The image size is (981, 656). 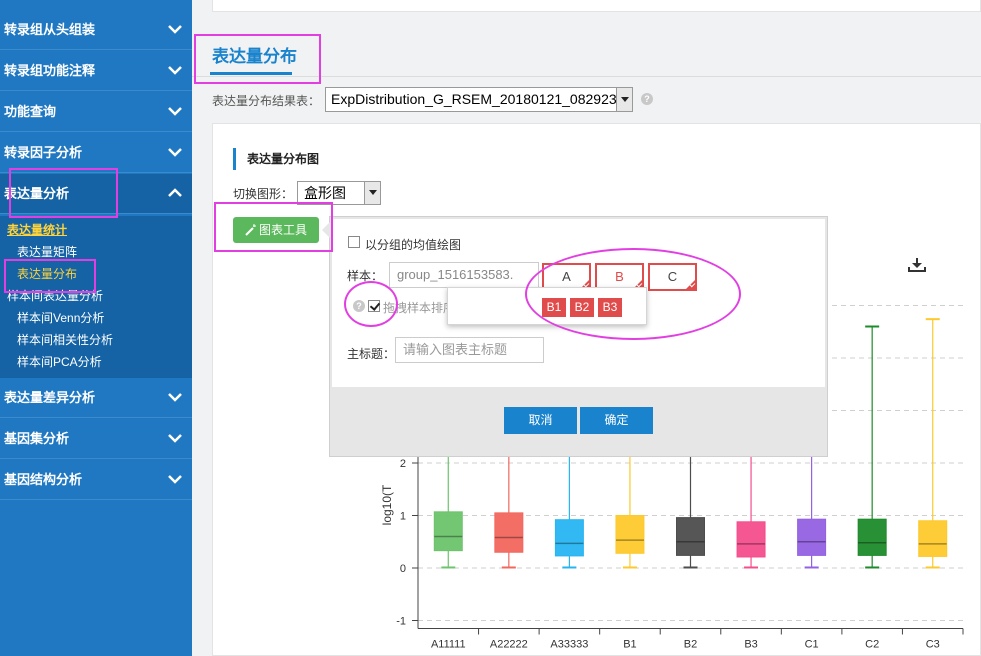 I want to click on check-corner-icon, so click(x=690, y=284).